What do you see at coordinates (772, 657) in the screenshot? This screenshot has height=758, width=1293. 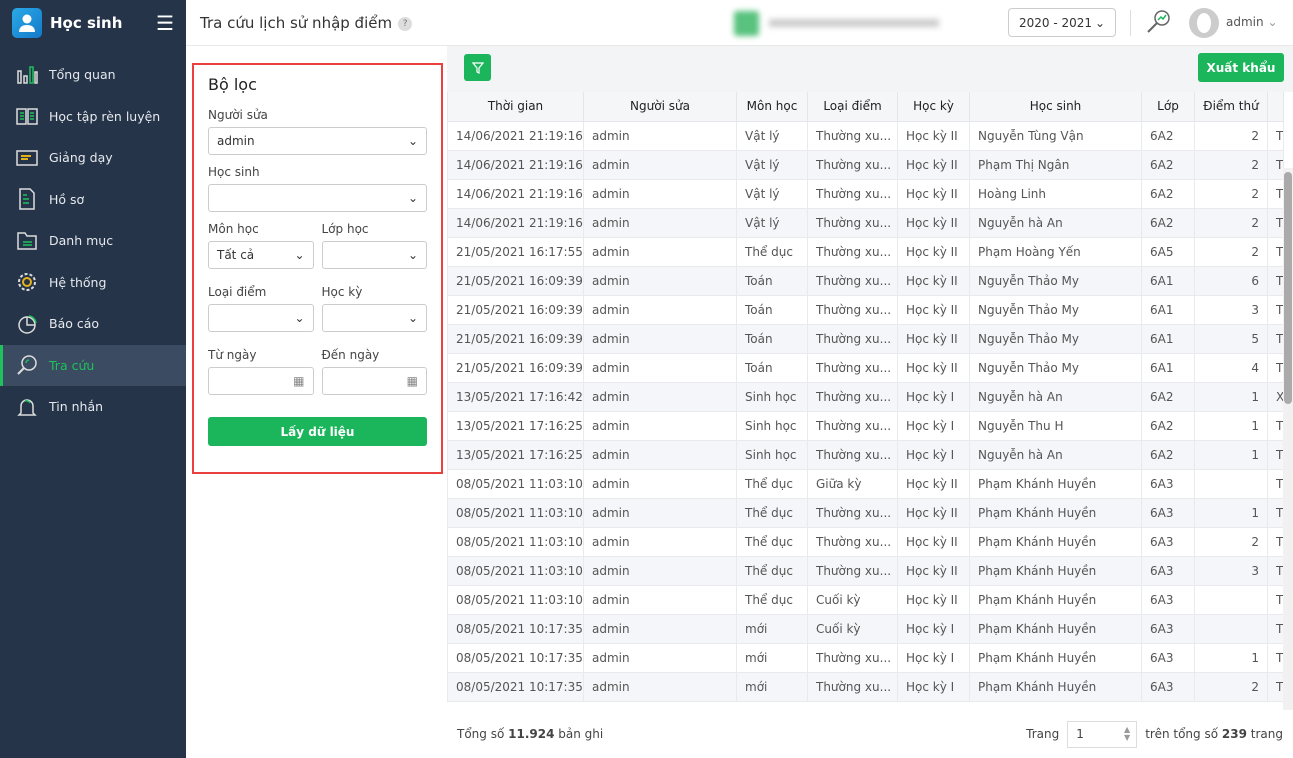 I see `table-cell: mới` at bounding box center [772, 657].